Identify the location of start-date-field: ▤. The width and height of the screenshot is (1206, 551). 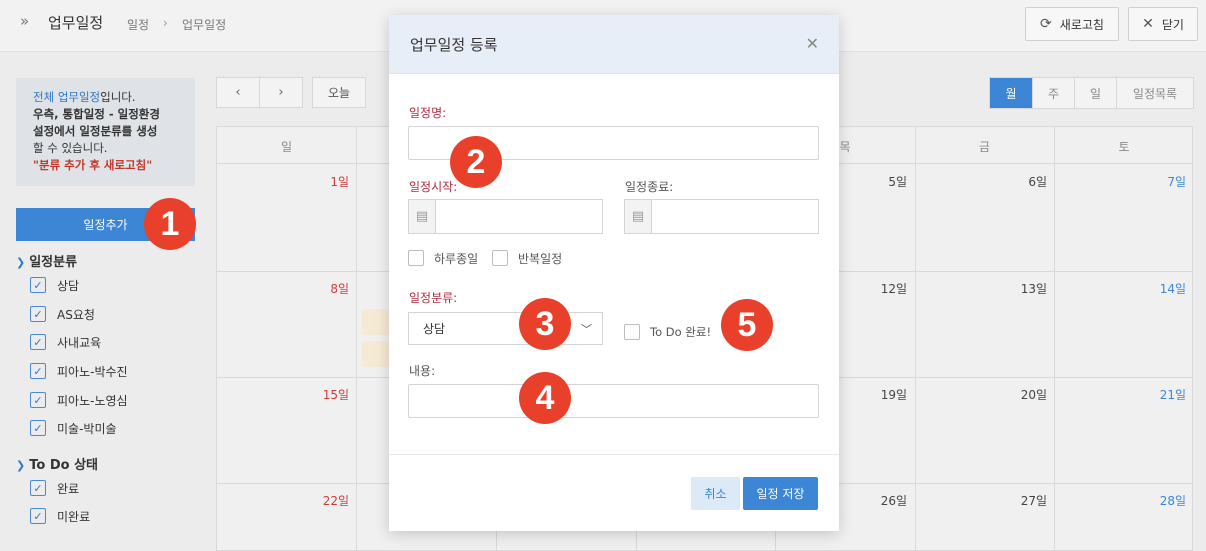
(505, 216).